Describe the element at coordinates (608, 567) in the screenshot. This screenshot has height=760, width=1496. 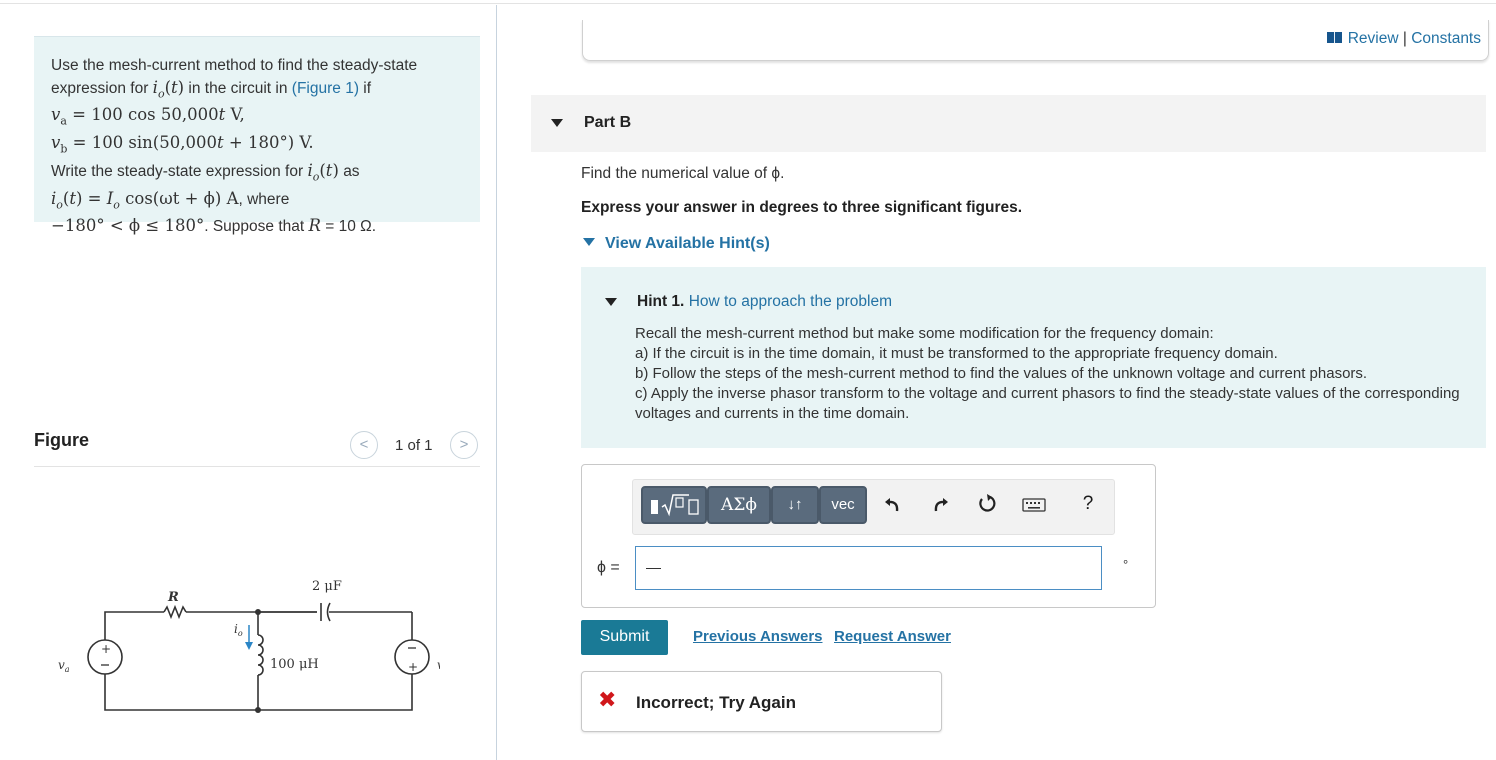
I see `phi-label: ϕ =` at that location.